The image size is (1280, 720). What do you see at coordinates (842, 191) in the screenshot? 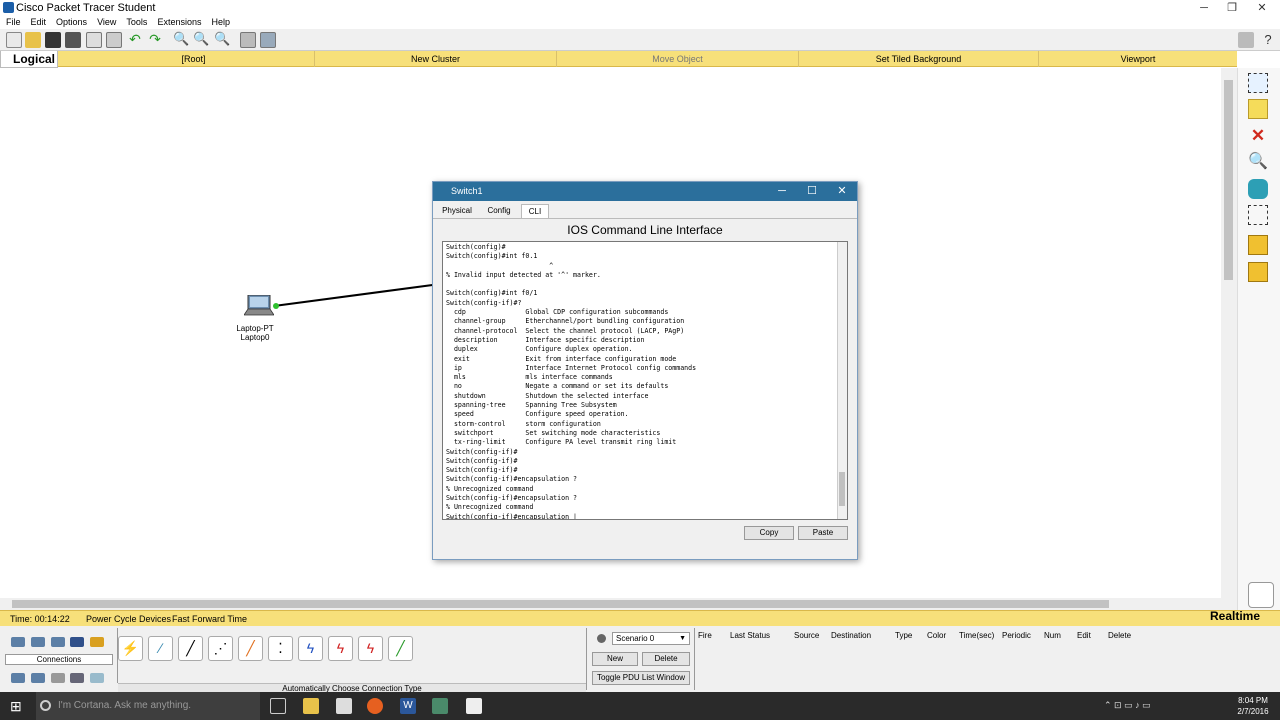
I see `dialog-close-icon: ✕` at bounding box center [842, 191].